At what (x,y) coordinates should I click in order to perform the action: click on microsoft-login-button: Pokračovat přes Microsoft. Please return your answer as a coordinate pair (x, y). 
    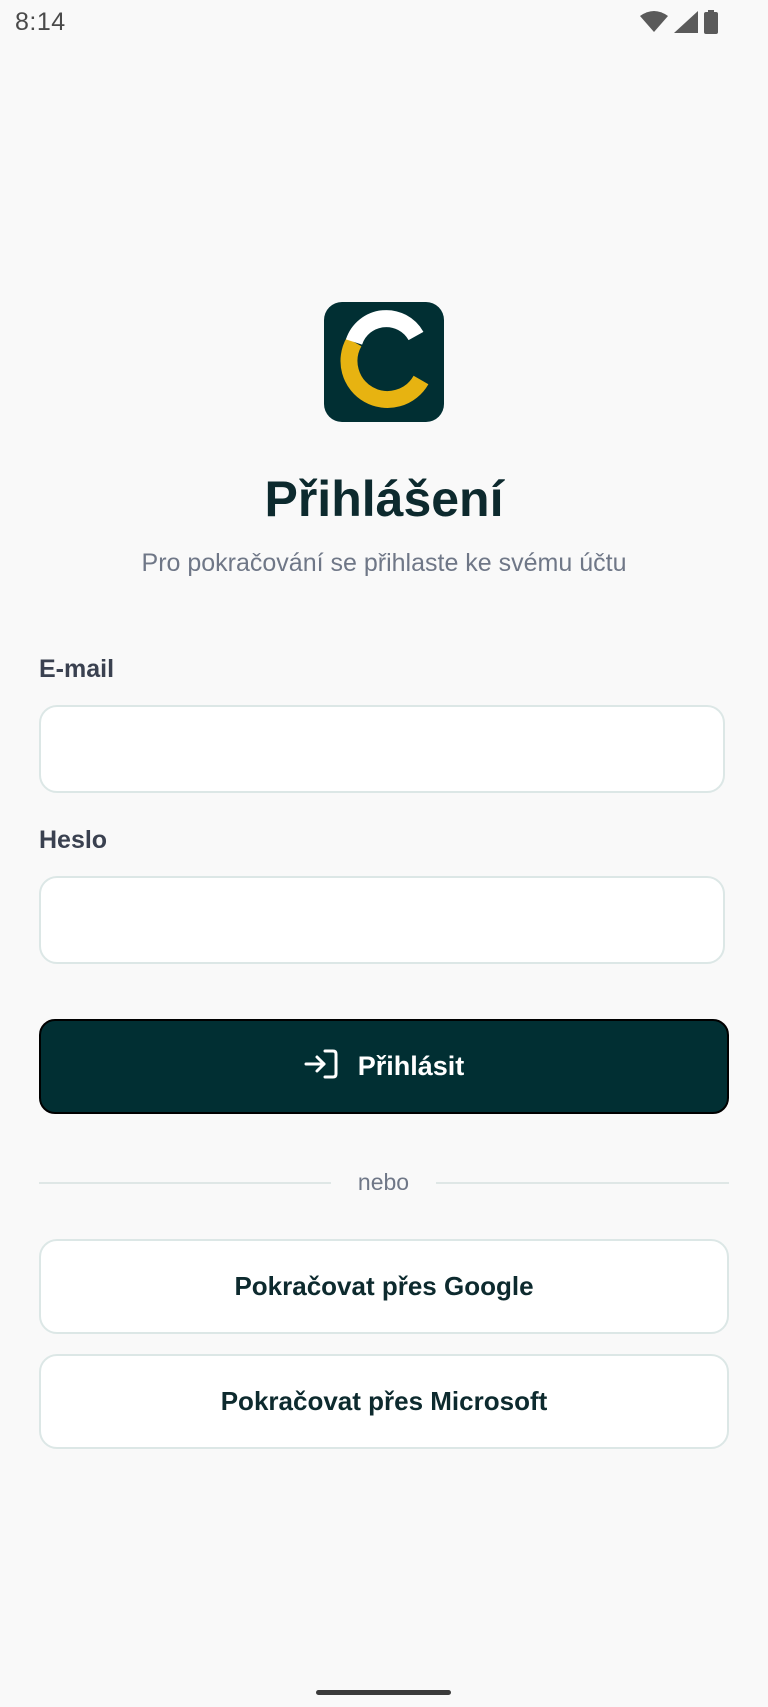
    Looking at the image, I should click on (384, 1401).